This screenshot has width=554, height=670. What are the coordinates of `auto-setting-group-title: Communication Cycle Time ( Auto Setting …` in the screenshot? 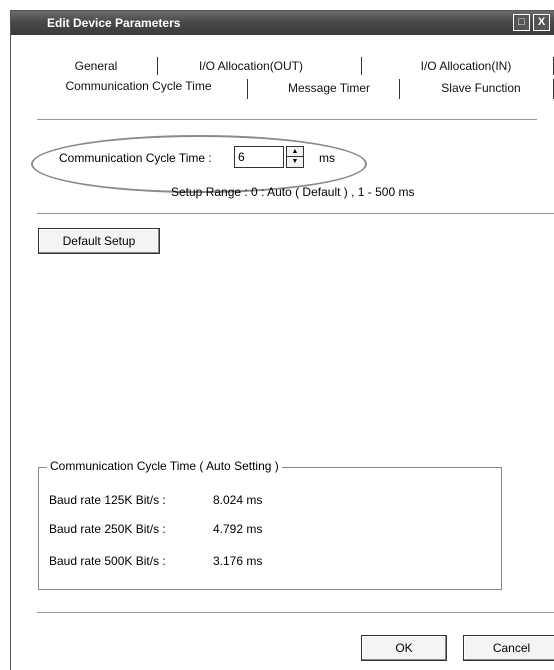 It's located at (164, 466).